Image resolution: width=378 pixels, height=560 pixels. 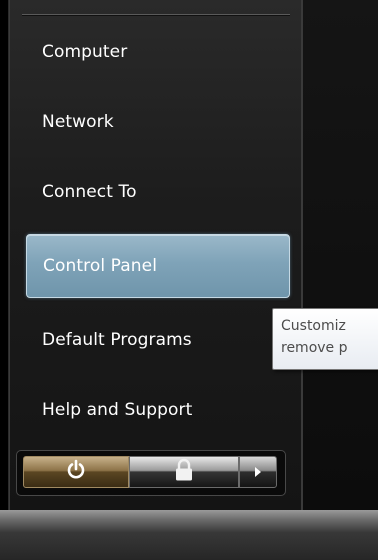 I want to click on menu-item-label: Default Programs, so click(x=117, y=340).